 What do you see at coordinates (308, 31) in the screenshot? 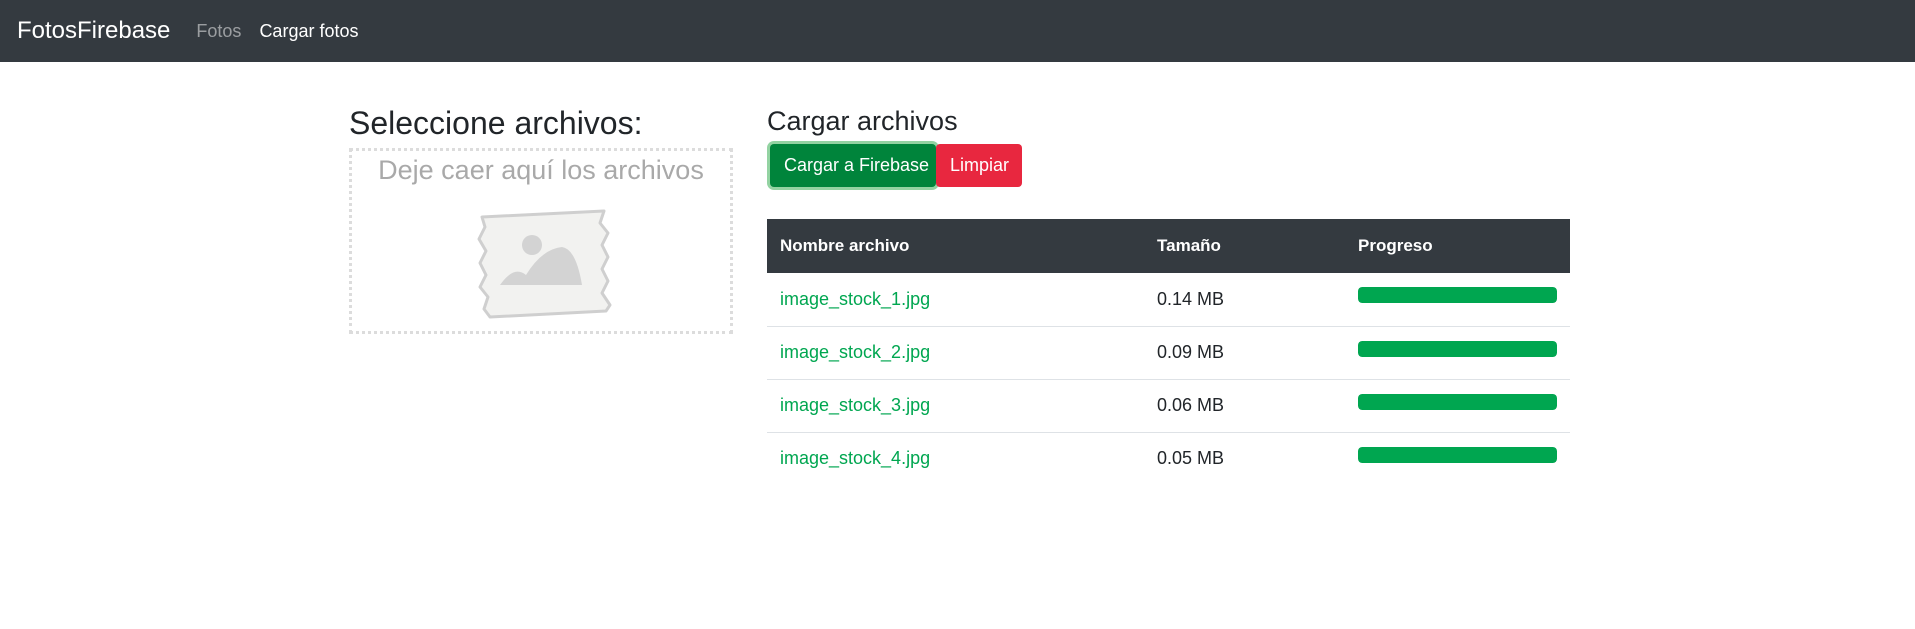
I see `nav-link-cargar-fotos: Cargar fotos` at bounding box center [308, 31].